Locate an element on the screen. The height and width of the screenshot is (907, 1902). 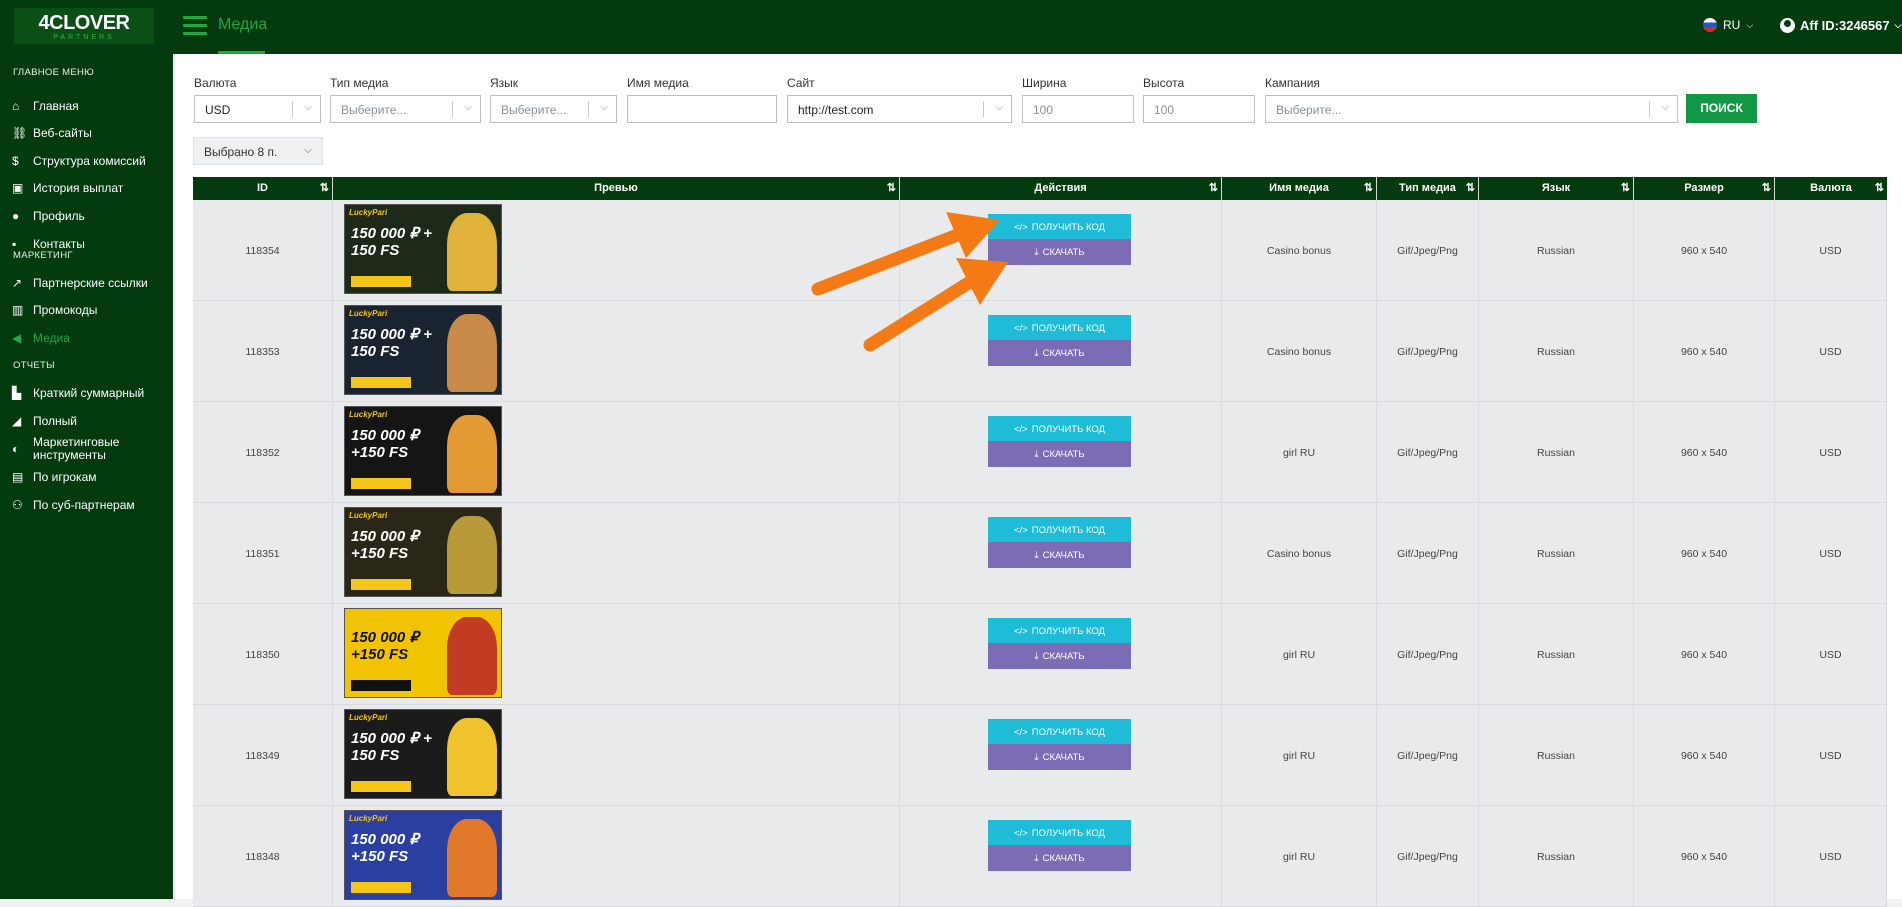
media-name-input is located at coordinates (702, 109).